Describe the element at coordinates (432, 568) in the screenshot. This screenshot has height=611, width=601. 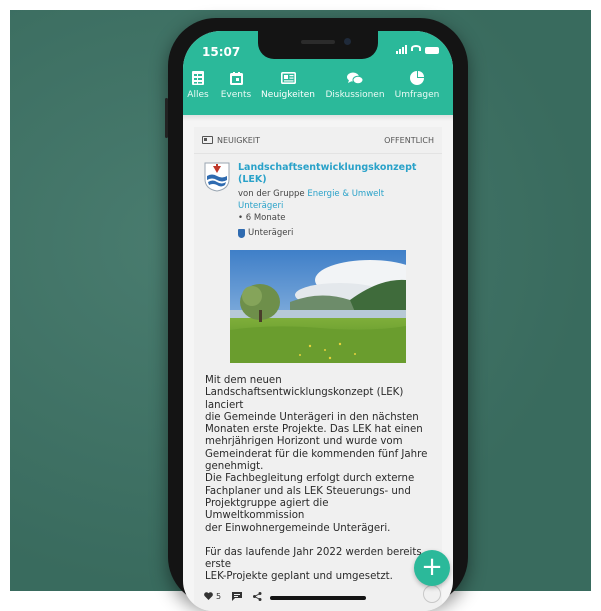
I see `add-button: +` at that location.